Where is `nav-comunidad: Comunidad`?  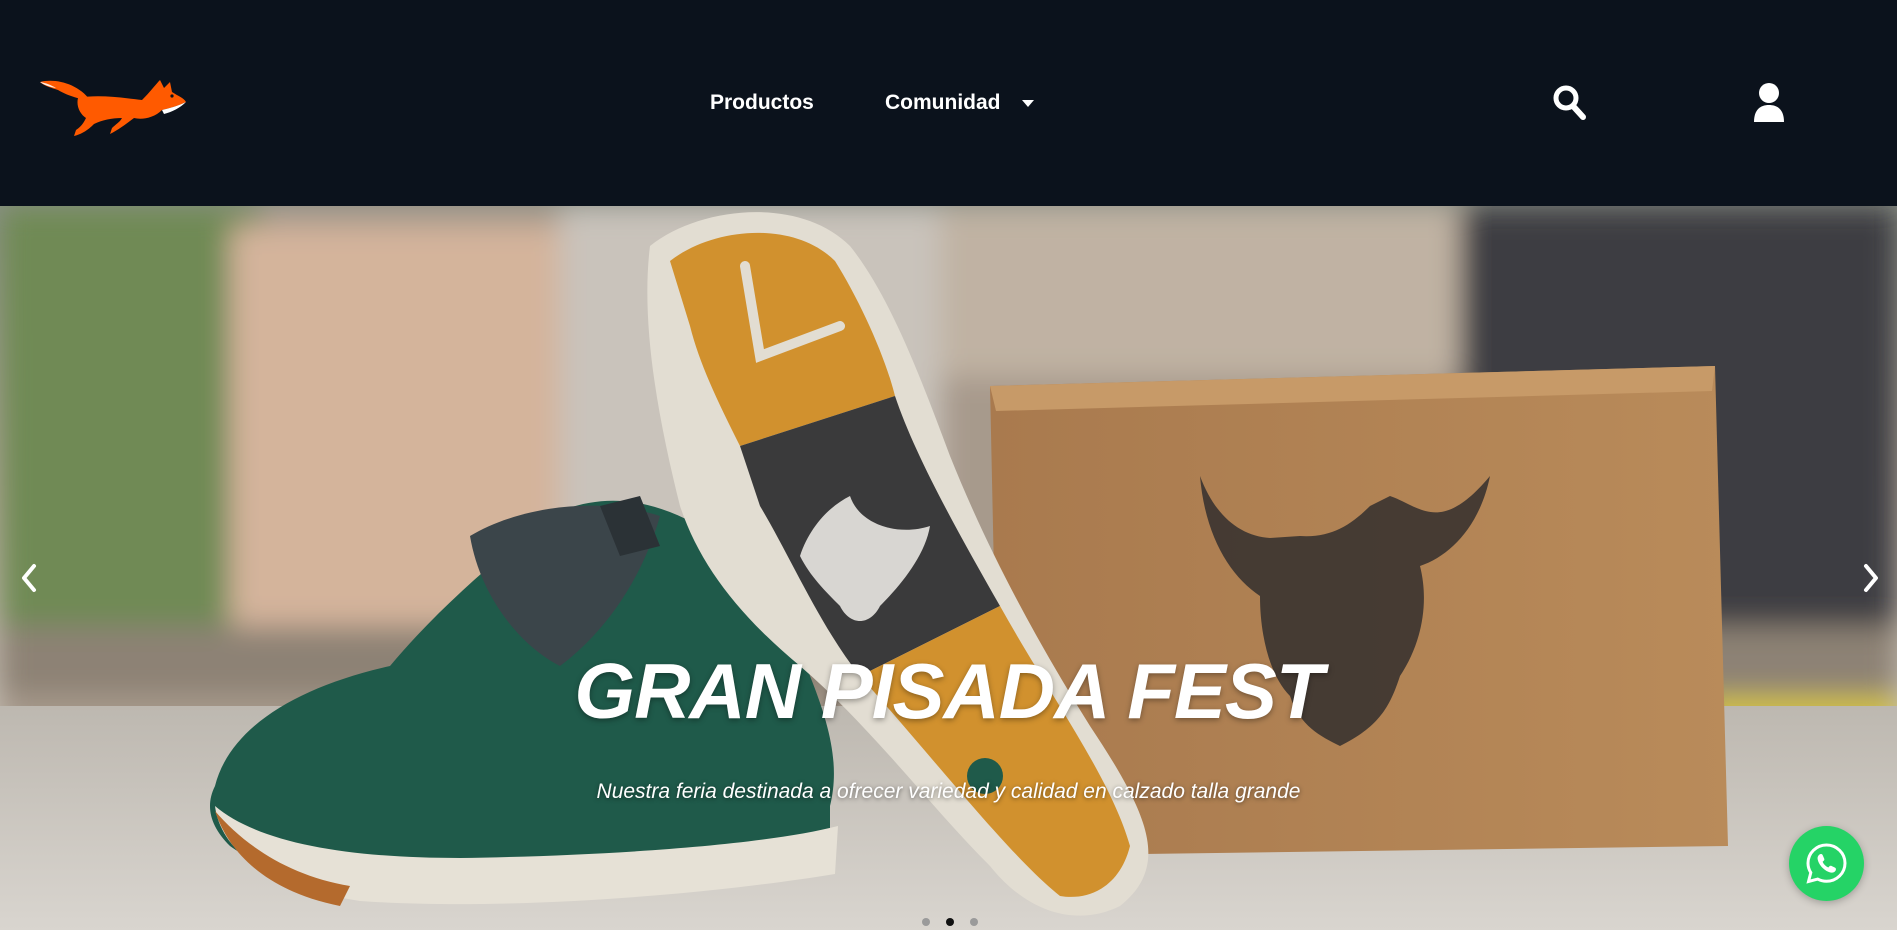 nav-comunidad: Comunidad is located at coordinates (943, 103).